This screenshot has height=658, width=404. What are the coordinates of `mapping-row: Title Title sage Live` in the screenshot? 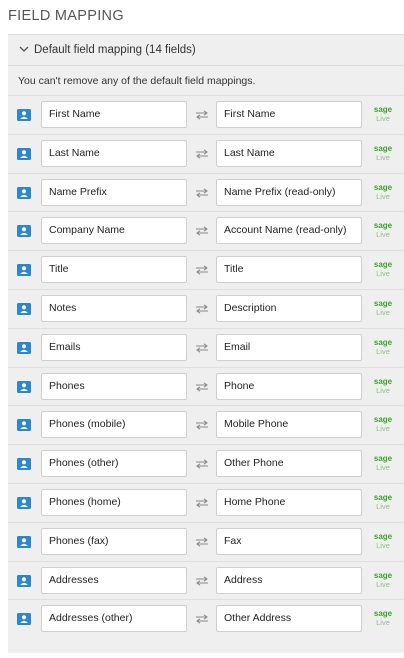 It's located at (206, 269).